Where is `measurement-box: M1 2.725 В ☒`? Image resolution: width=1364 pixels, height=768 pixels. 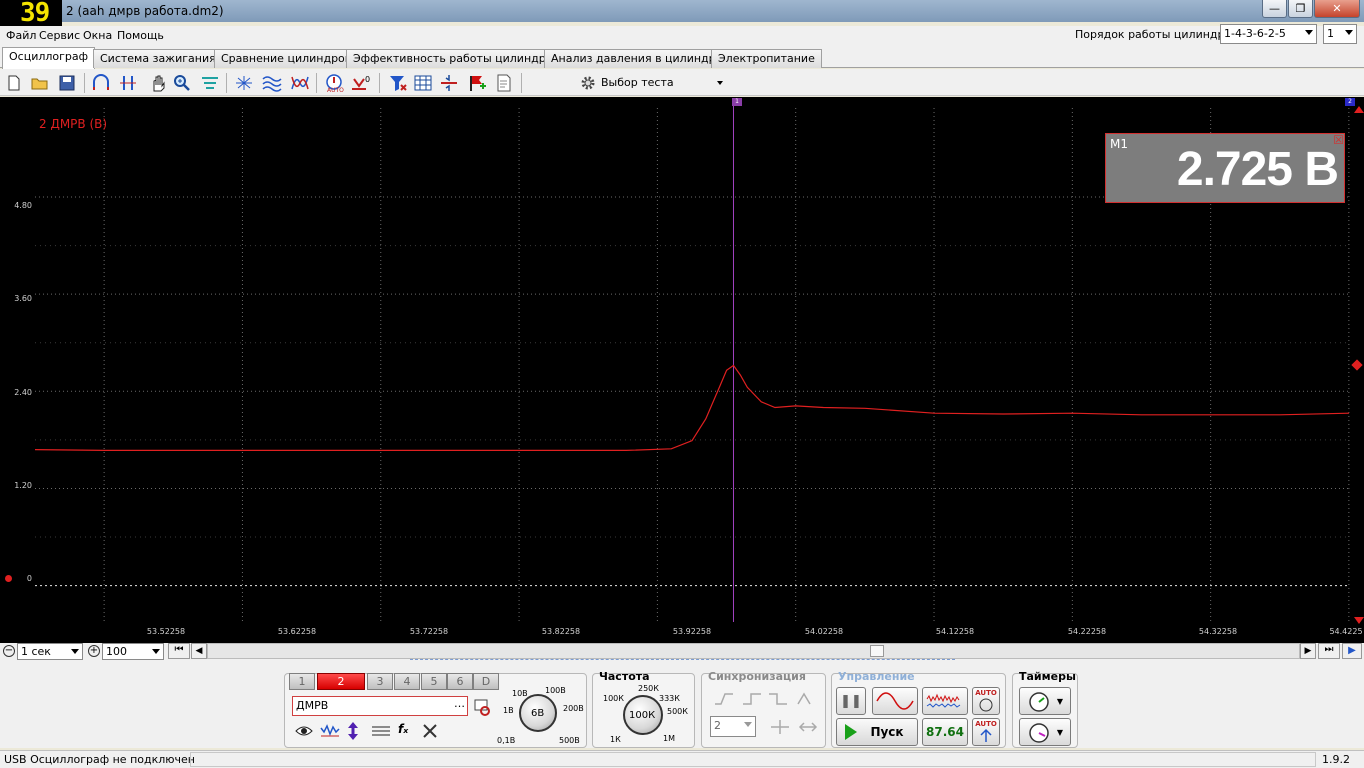
measurement-box: M1 2.725 В ☒ is located at coordinates (1225, 168).